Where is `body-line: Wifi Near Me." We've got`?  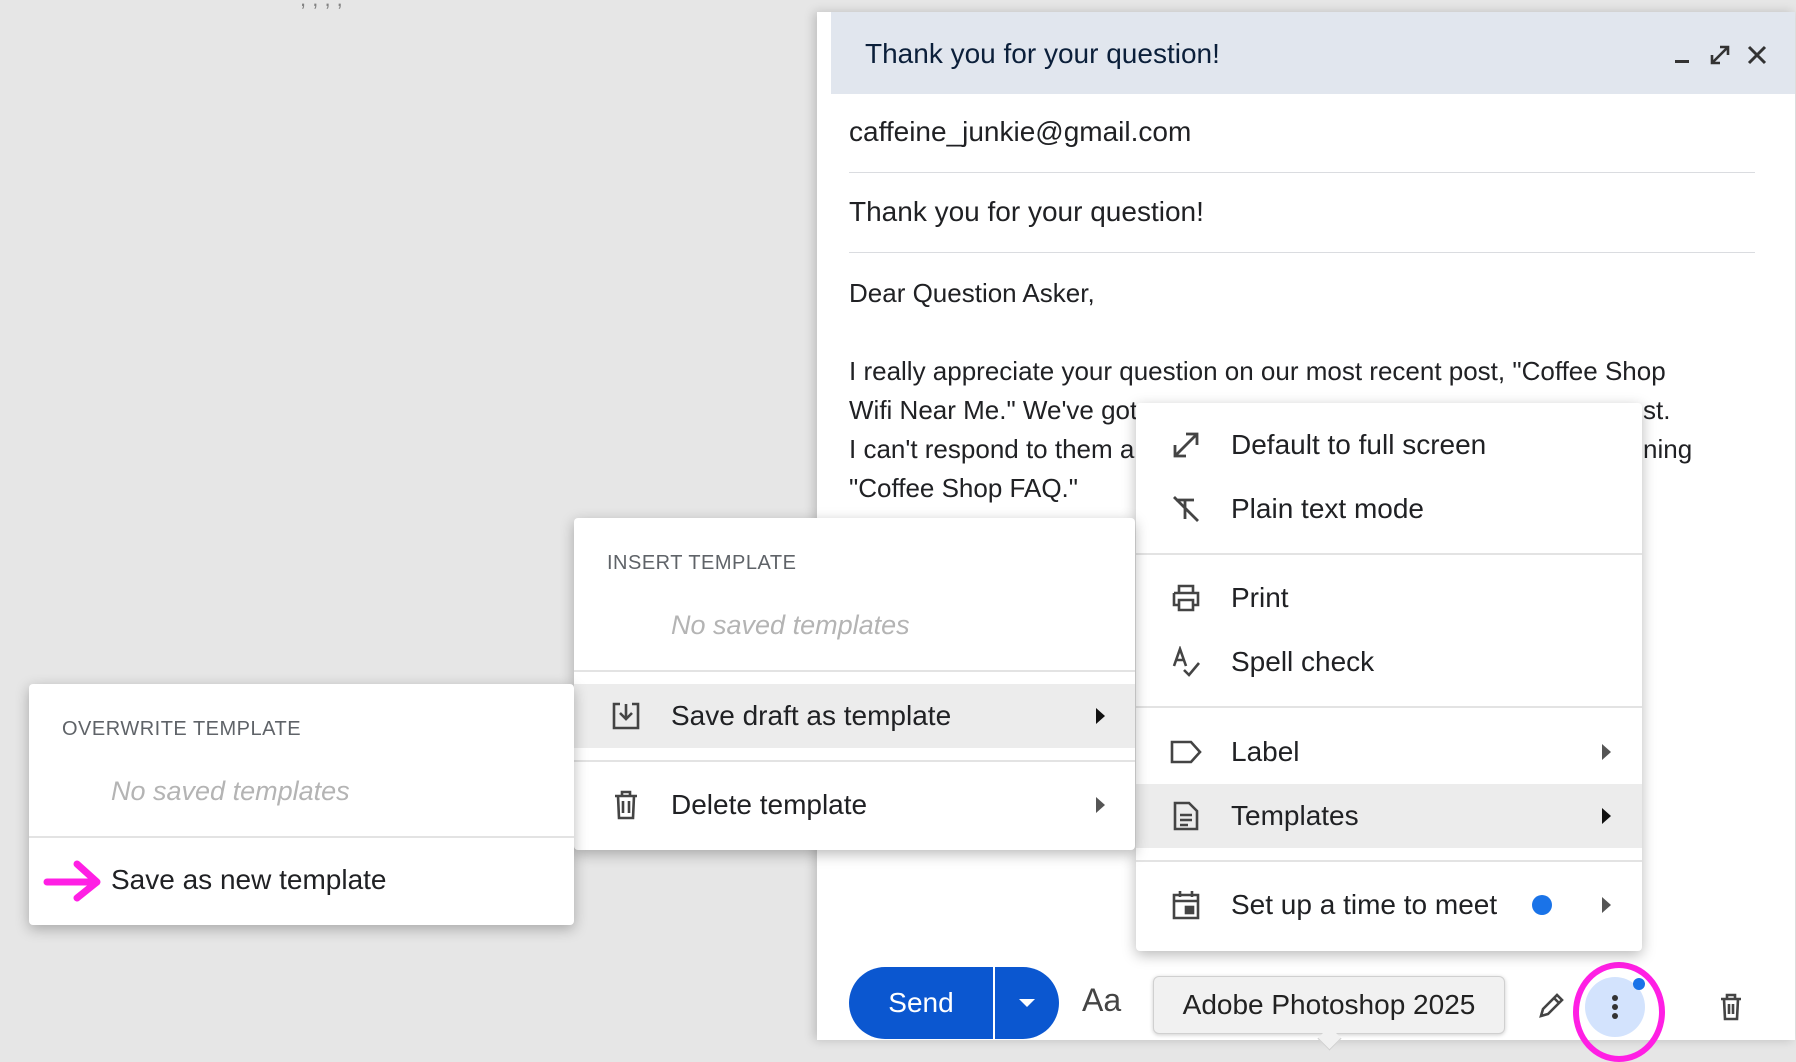 body-line: Wifi Near Me." We've got is located at coordinates (993, 410).